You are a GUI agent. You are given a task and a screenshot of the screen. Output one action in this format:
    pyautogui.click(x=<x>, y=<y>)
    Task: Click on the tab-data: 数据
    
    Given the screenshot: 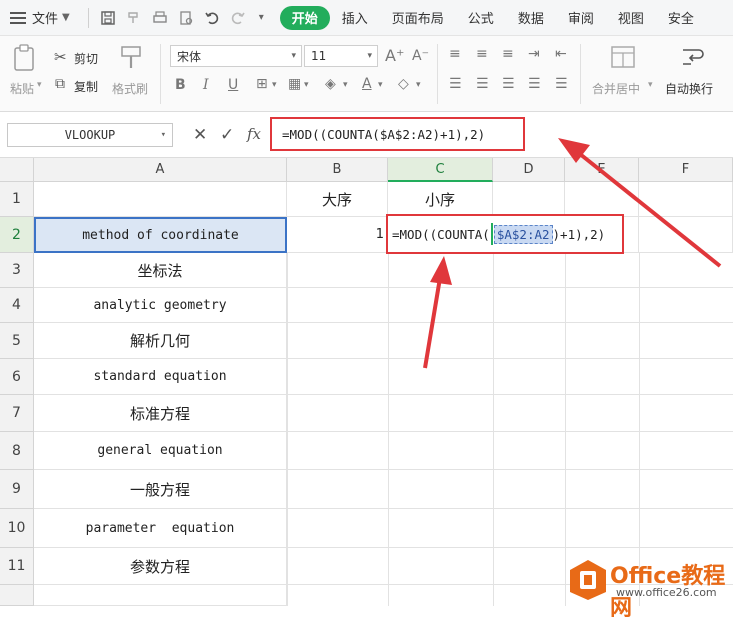 What is the action you would take?
    pyautogui.click(x=531, y=18)
    